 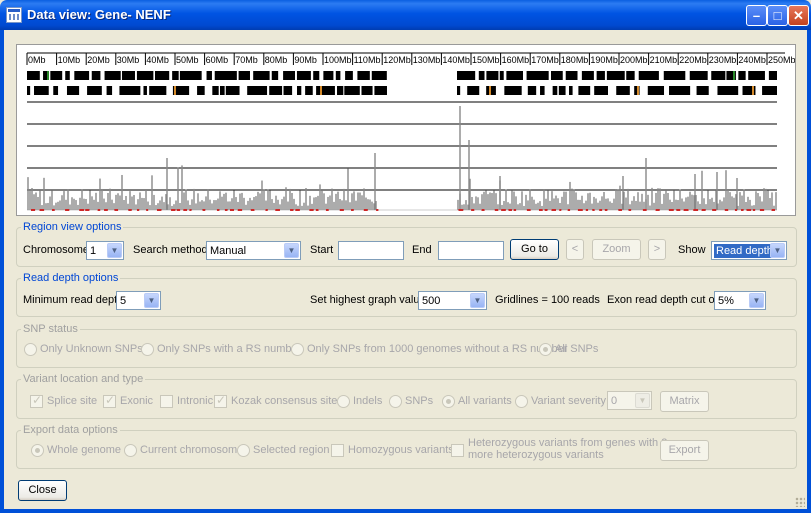 I want to click on show-value: Read depth, so click(x=744, y=251).